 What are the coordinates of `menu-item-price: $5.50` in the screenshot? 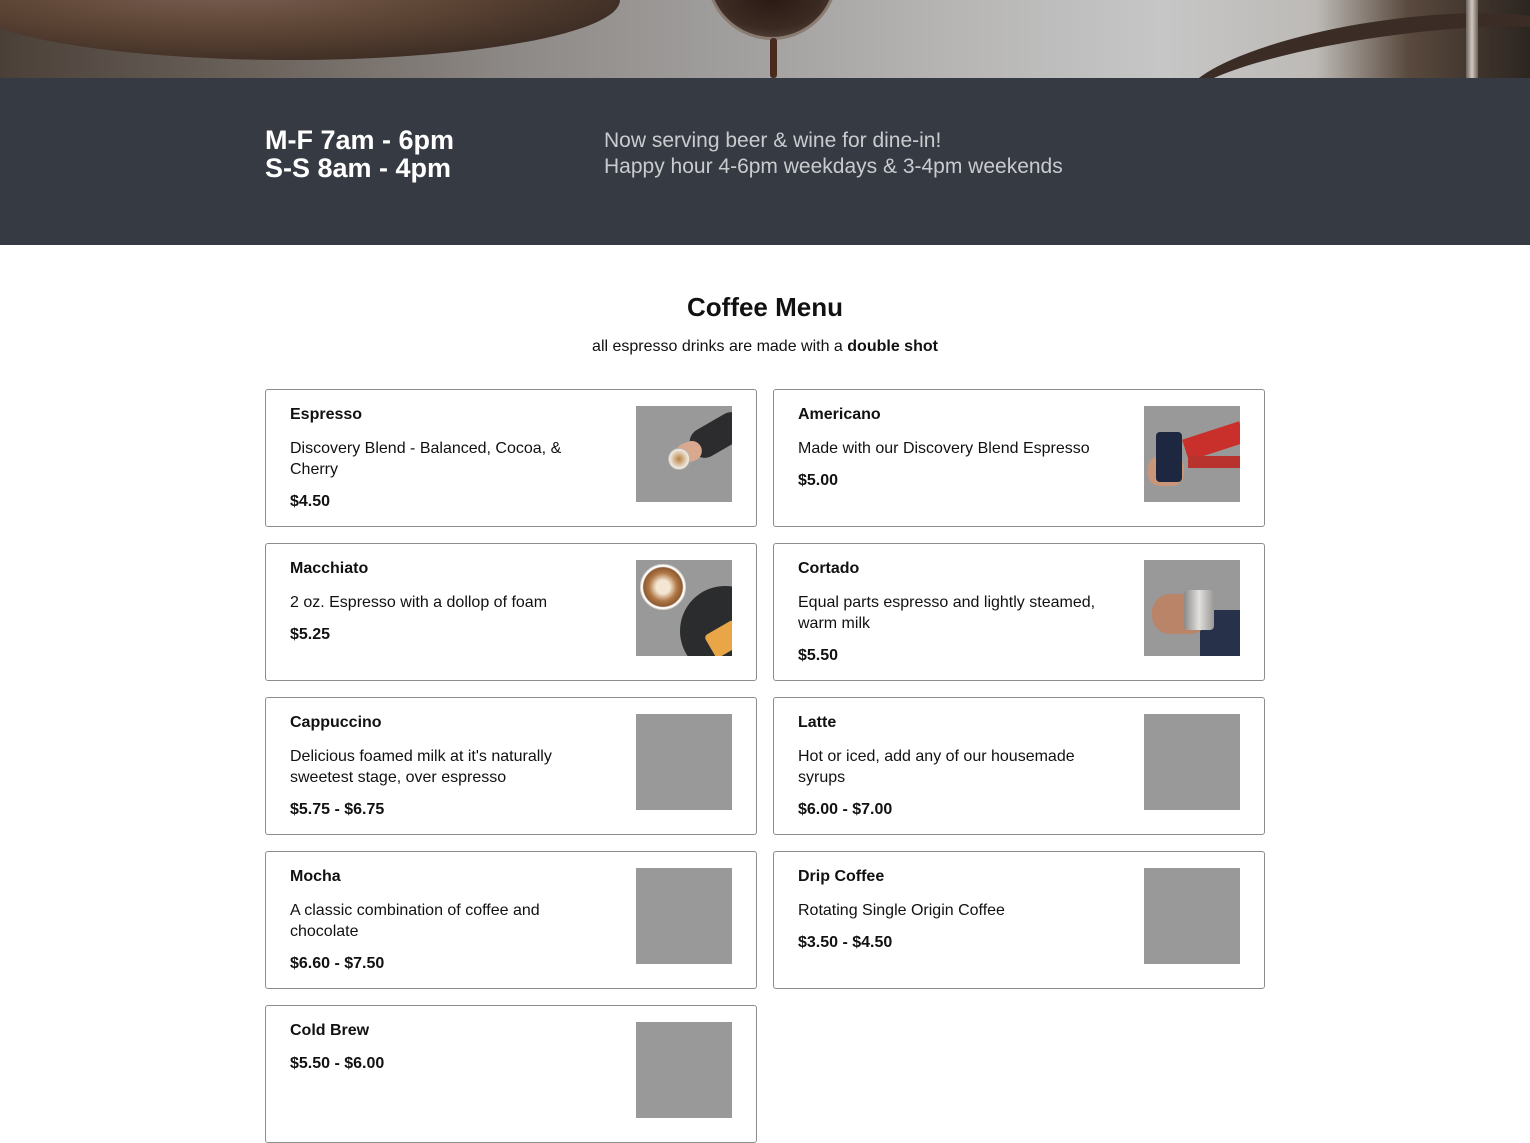 It's located at (818, 655).